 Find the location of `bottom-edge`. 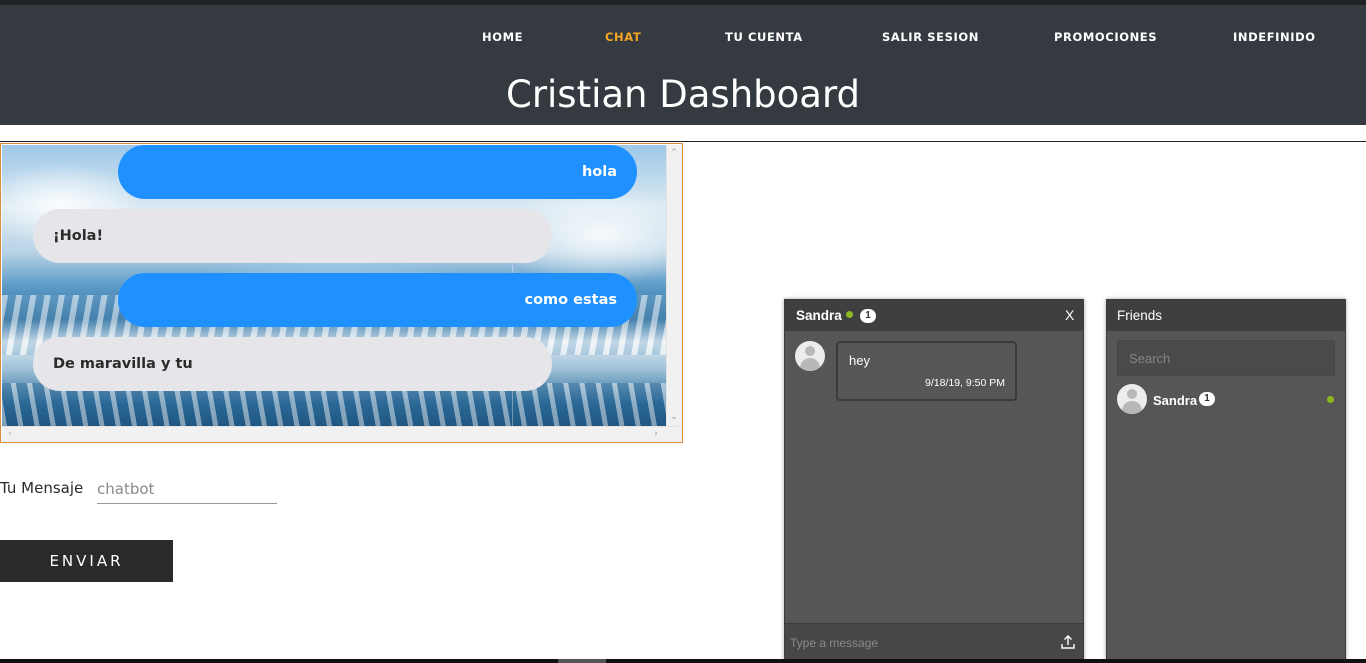

bottom-edge is located at coordinates (683, 661).